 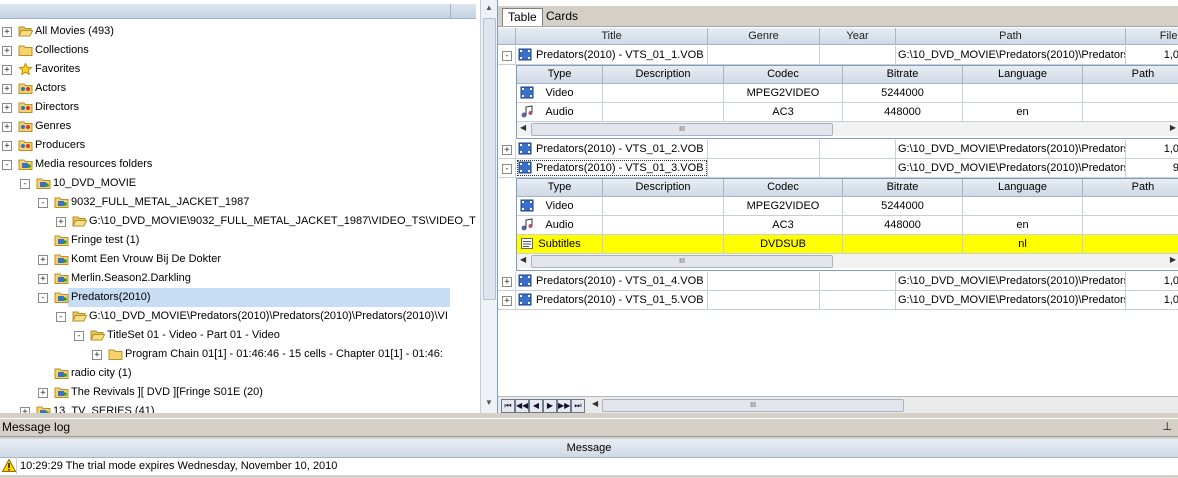 What do you see at coordinates (259, 240) in the screenshot?
I see `tree-item: Fringe test (1)` at bounding box center [259, 240].